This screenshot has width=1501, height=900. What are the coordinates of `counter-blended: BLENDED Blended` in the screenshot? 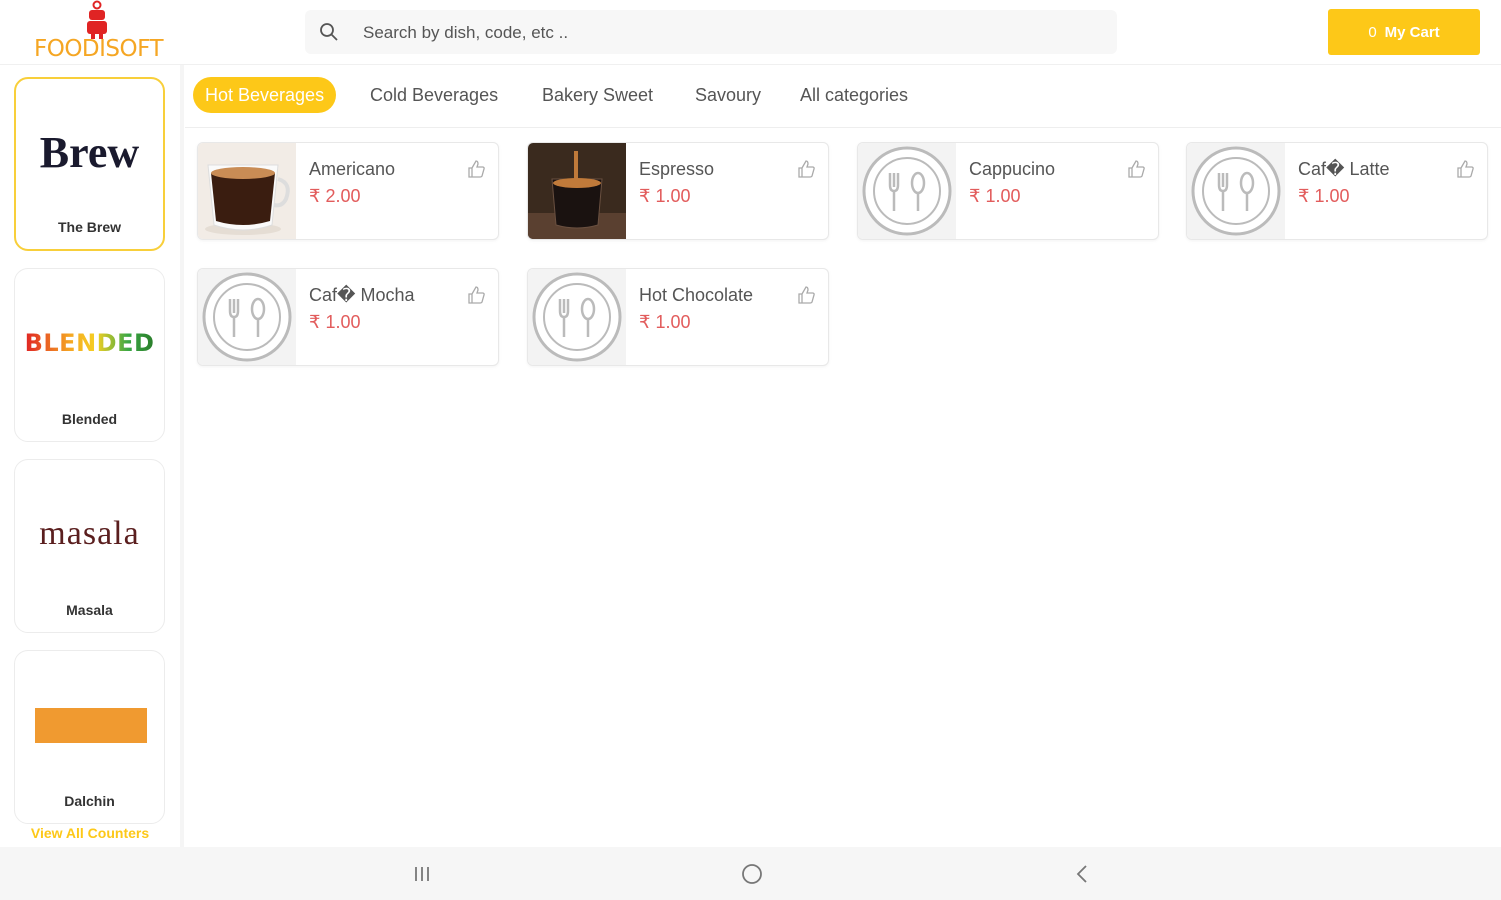 It's located at (89, 355).